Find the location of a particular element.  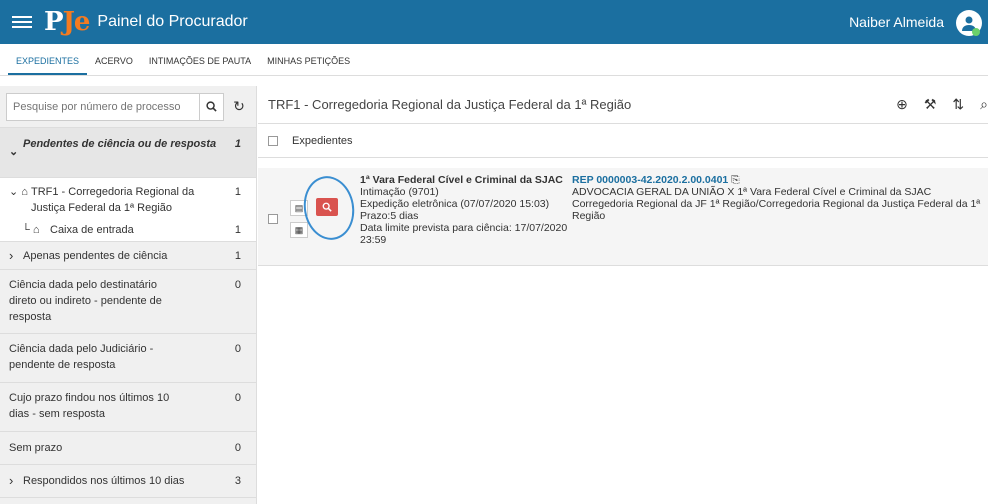

home-icon: └ ⌂ is located at coordinates (31, 230).